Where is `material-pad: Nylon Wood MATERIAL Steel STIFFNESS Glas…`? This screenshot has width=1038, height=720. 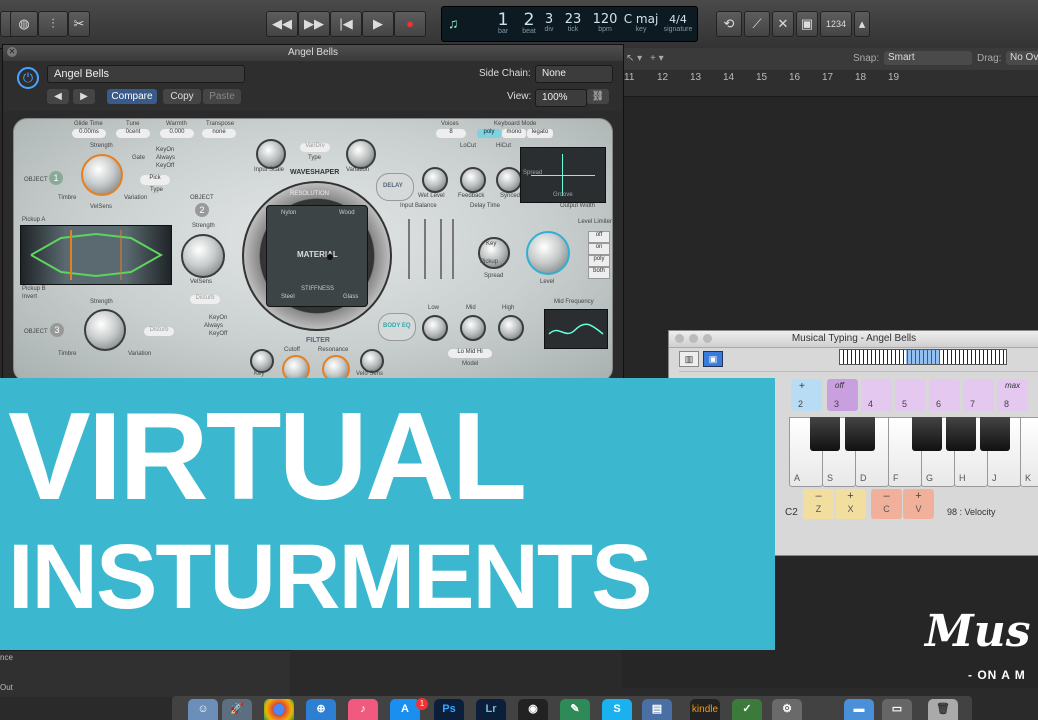 material-pad: Nylon Wood MATERIAL Steel STIFFNESS Glas… is located at coordinates (317, 256).